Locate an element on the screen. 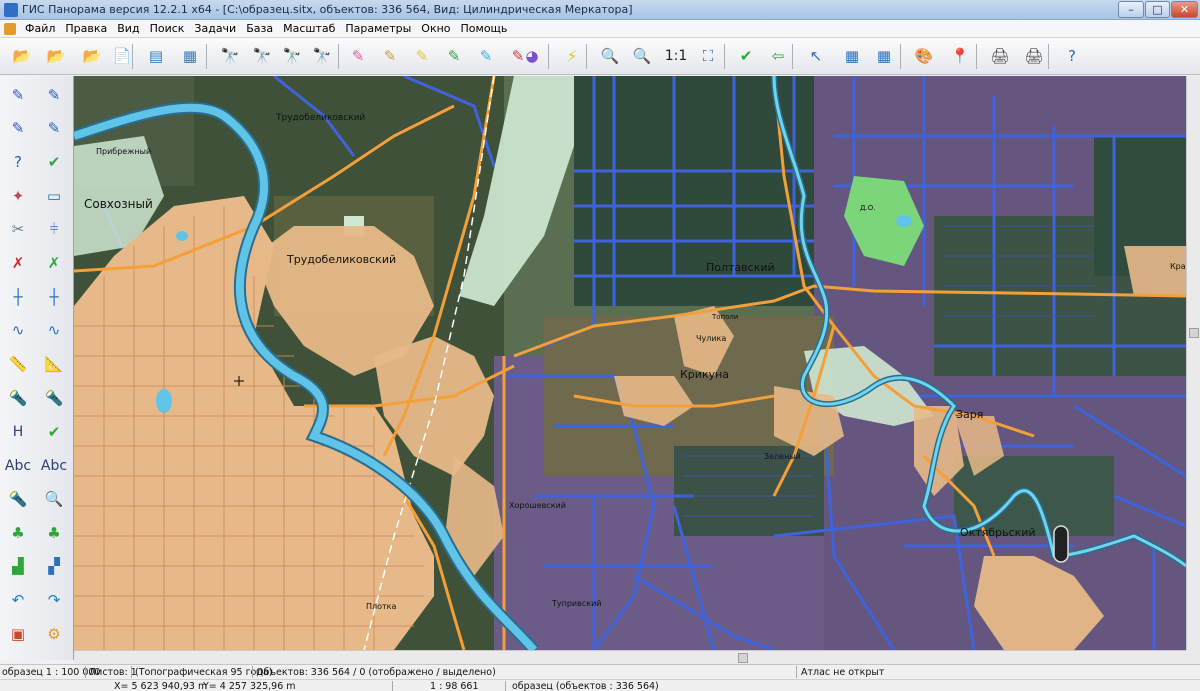 This screenshot has height=691, width=1200. text-label-tool: Abc is located at coordinates (18, 466).